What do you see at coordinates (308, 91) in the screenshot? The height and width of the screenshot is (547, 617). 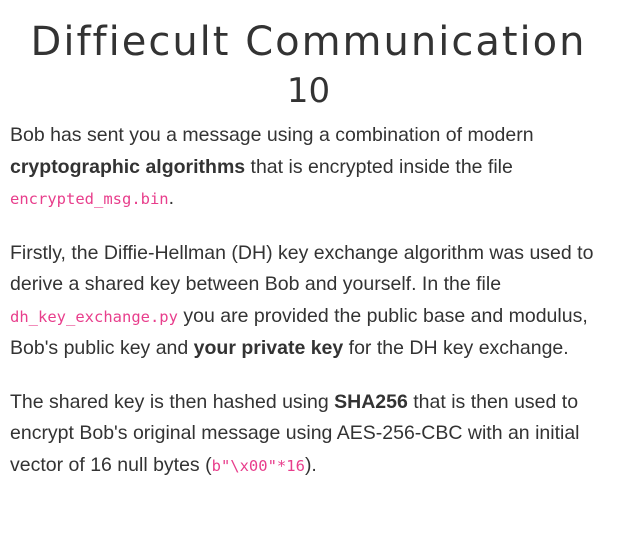 I see `challenge-points: 10` at bounding box center [308, 91].